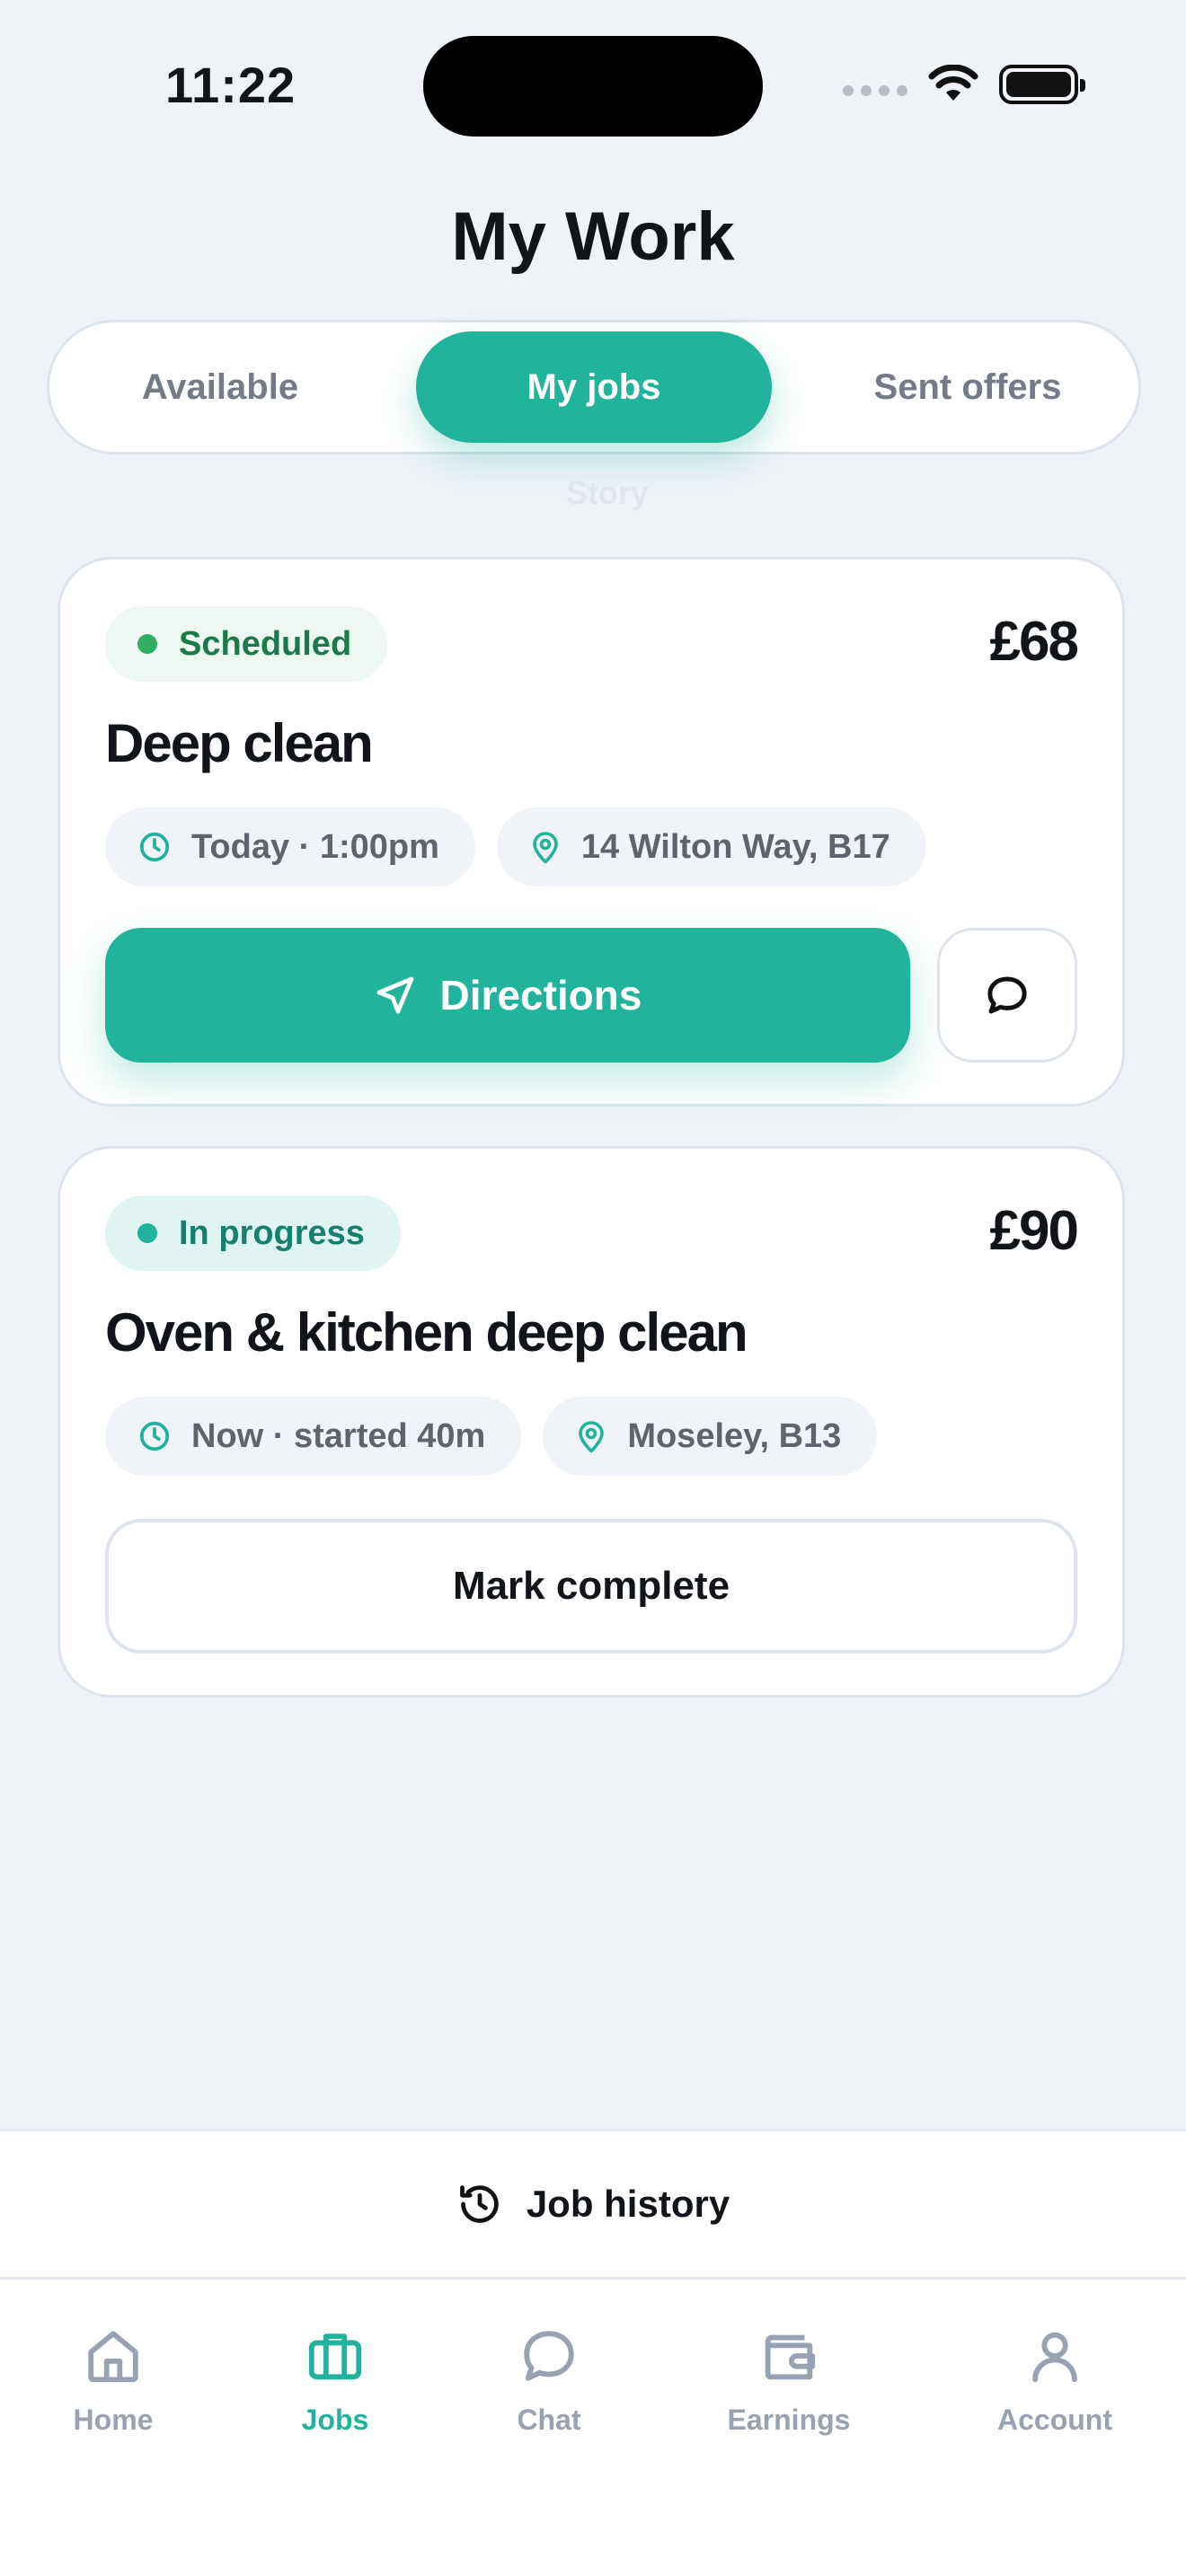  Describe the element at coordinates (335, 2356) in the screenshot. I see `briefcase-icon` at that location.